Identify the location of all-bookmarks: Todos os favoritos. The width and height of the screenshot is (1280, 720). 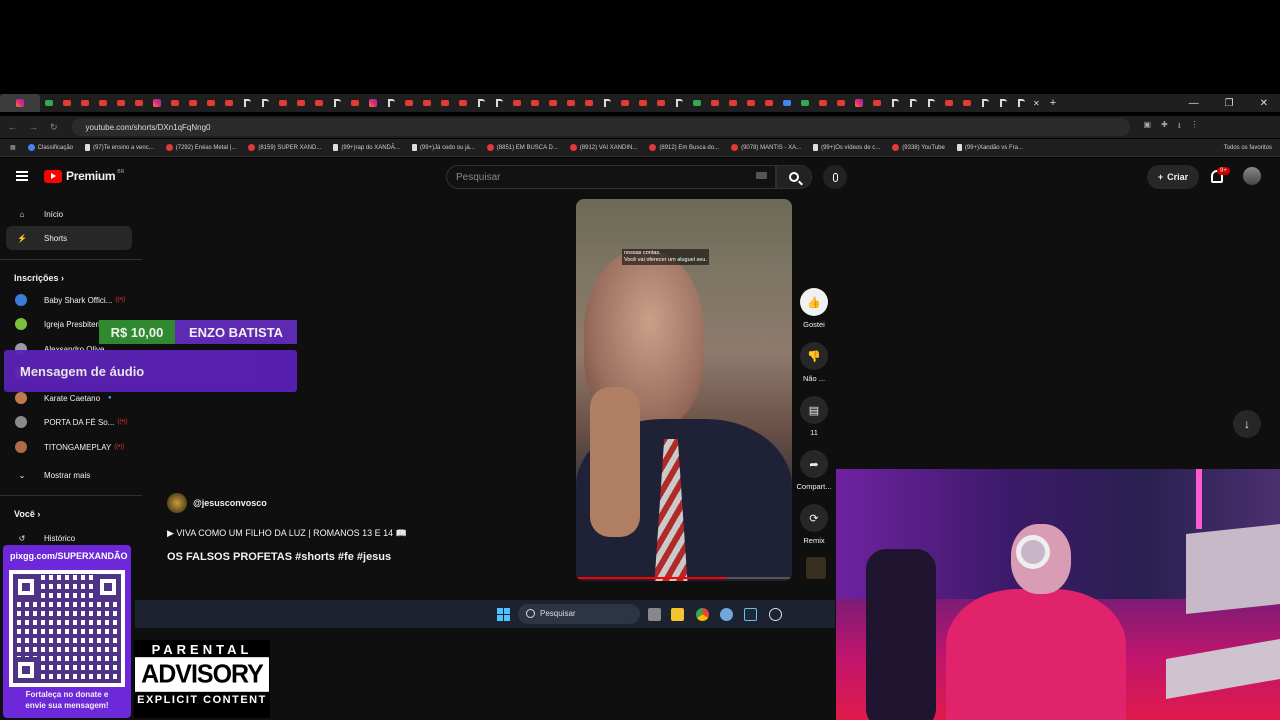
(1252, 148).